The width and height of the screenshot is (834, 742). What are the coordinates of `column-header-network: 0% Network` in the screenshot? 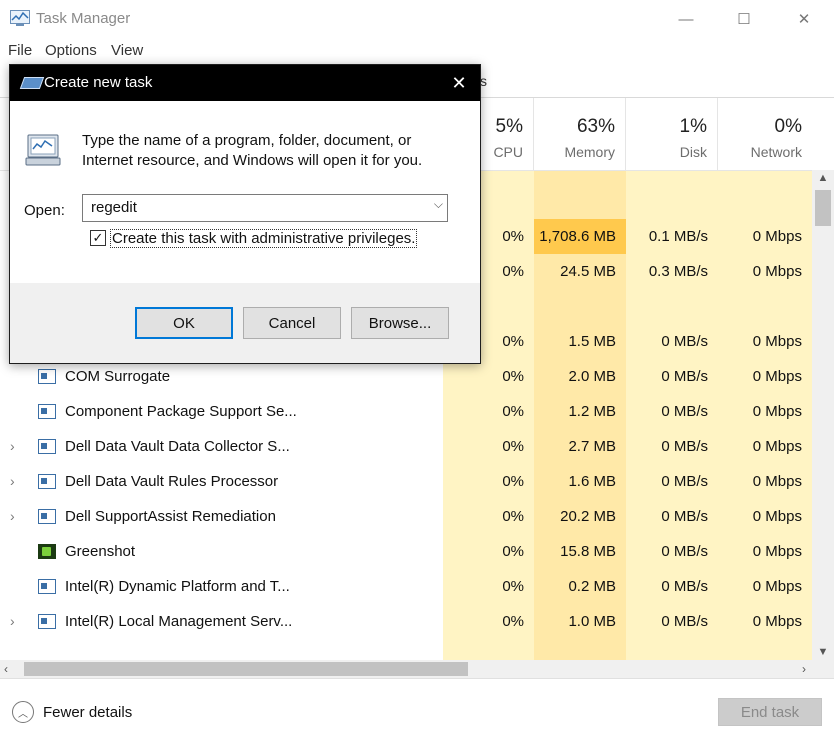 It's located at (765, 134).